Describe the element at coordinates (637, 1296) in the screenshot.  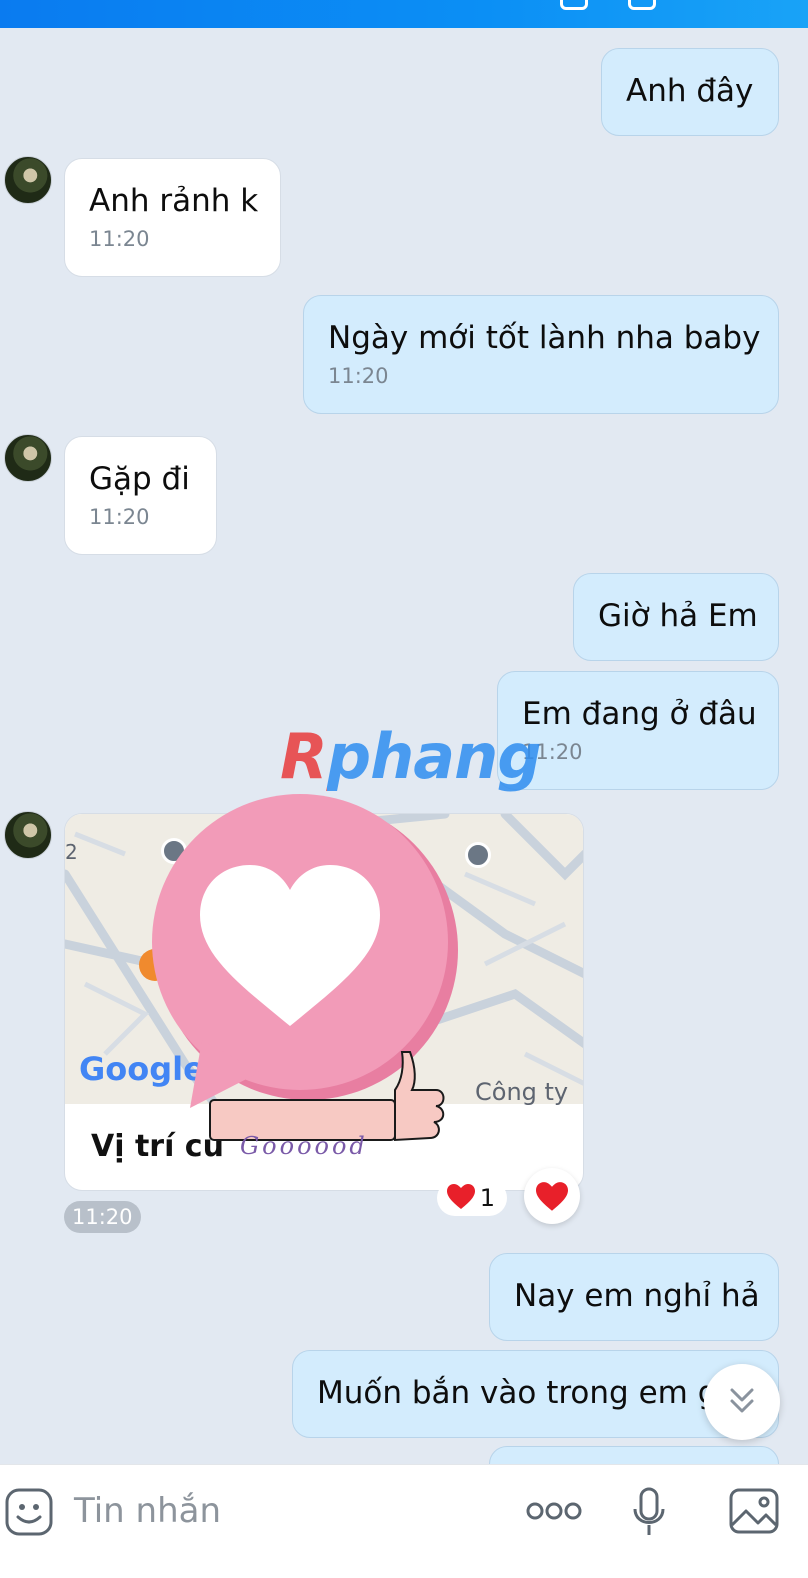
I see `message-text: Nay em nghỉ hả` at that location.